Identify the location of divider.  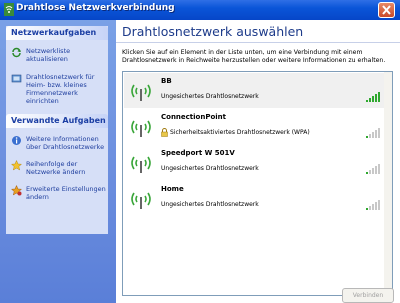
(258, 42).